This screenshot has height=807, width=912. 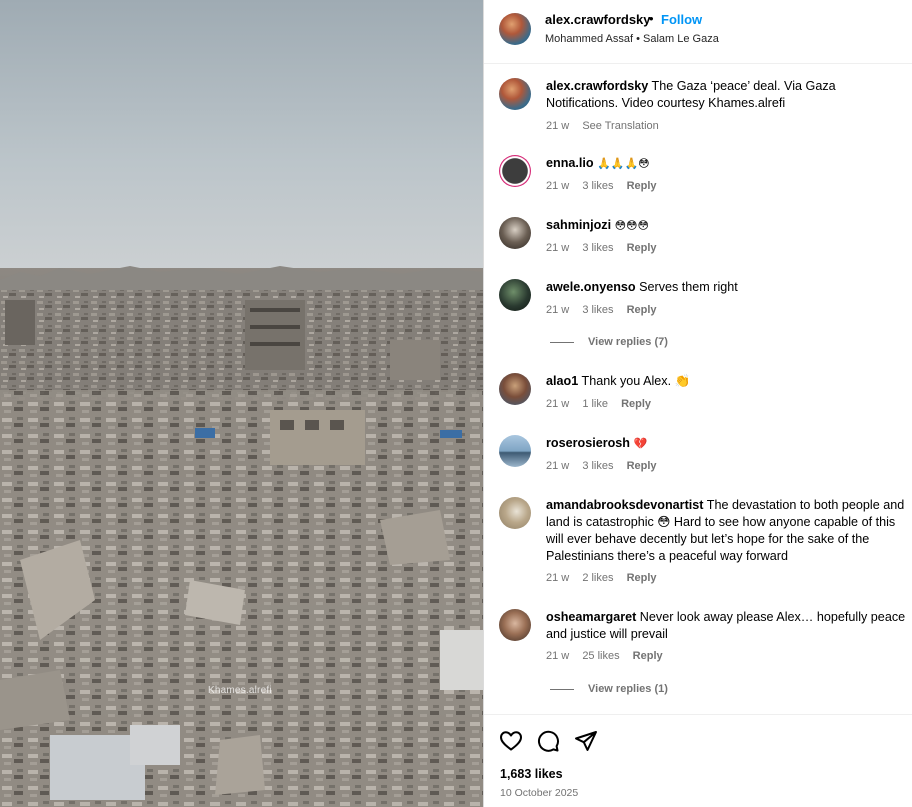 I want to click on heart-icon, so click(x=511, y=741).